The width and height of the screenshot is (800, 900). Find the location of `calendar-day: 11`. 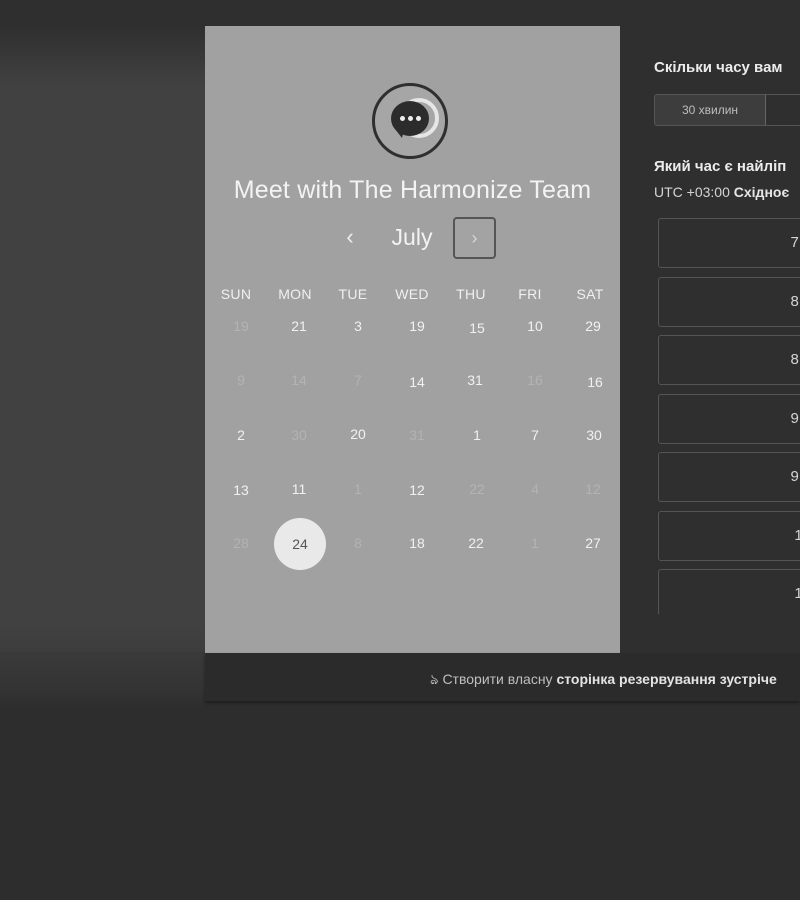

calendar-day: 11 is located at coordinates (299, 489).